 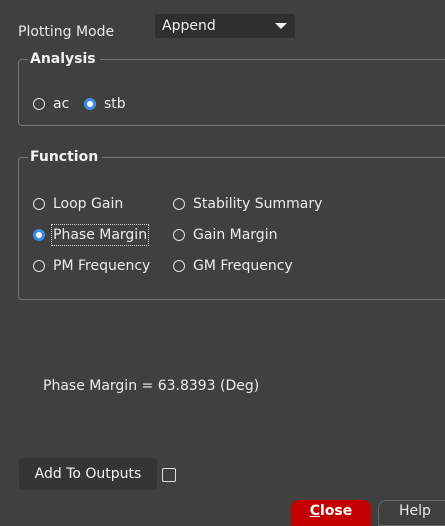 I want to click on analysis-group, so click(x=231, y=92).